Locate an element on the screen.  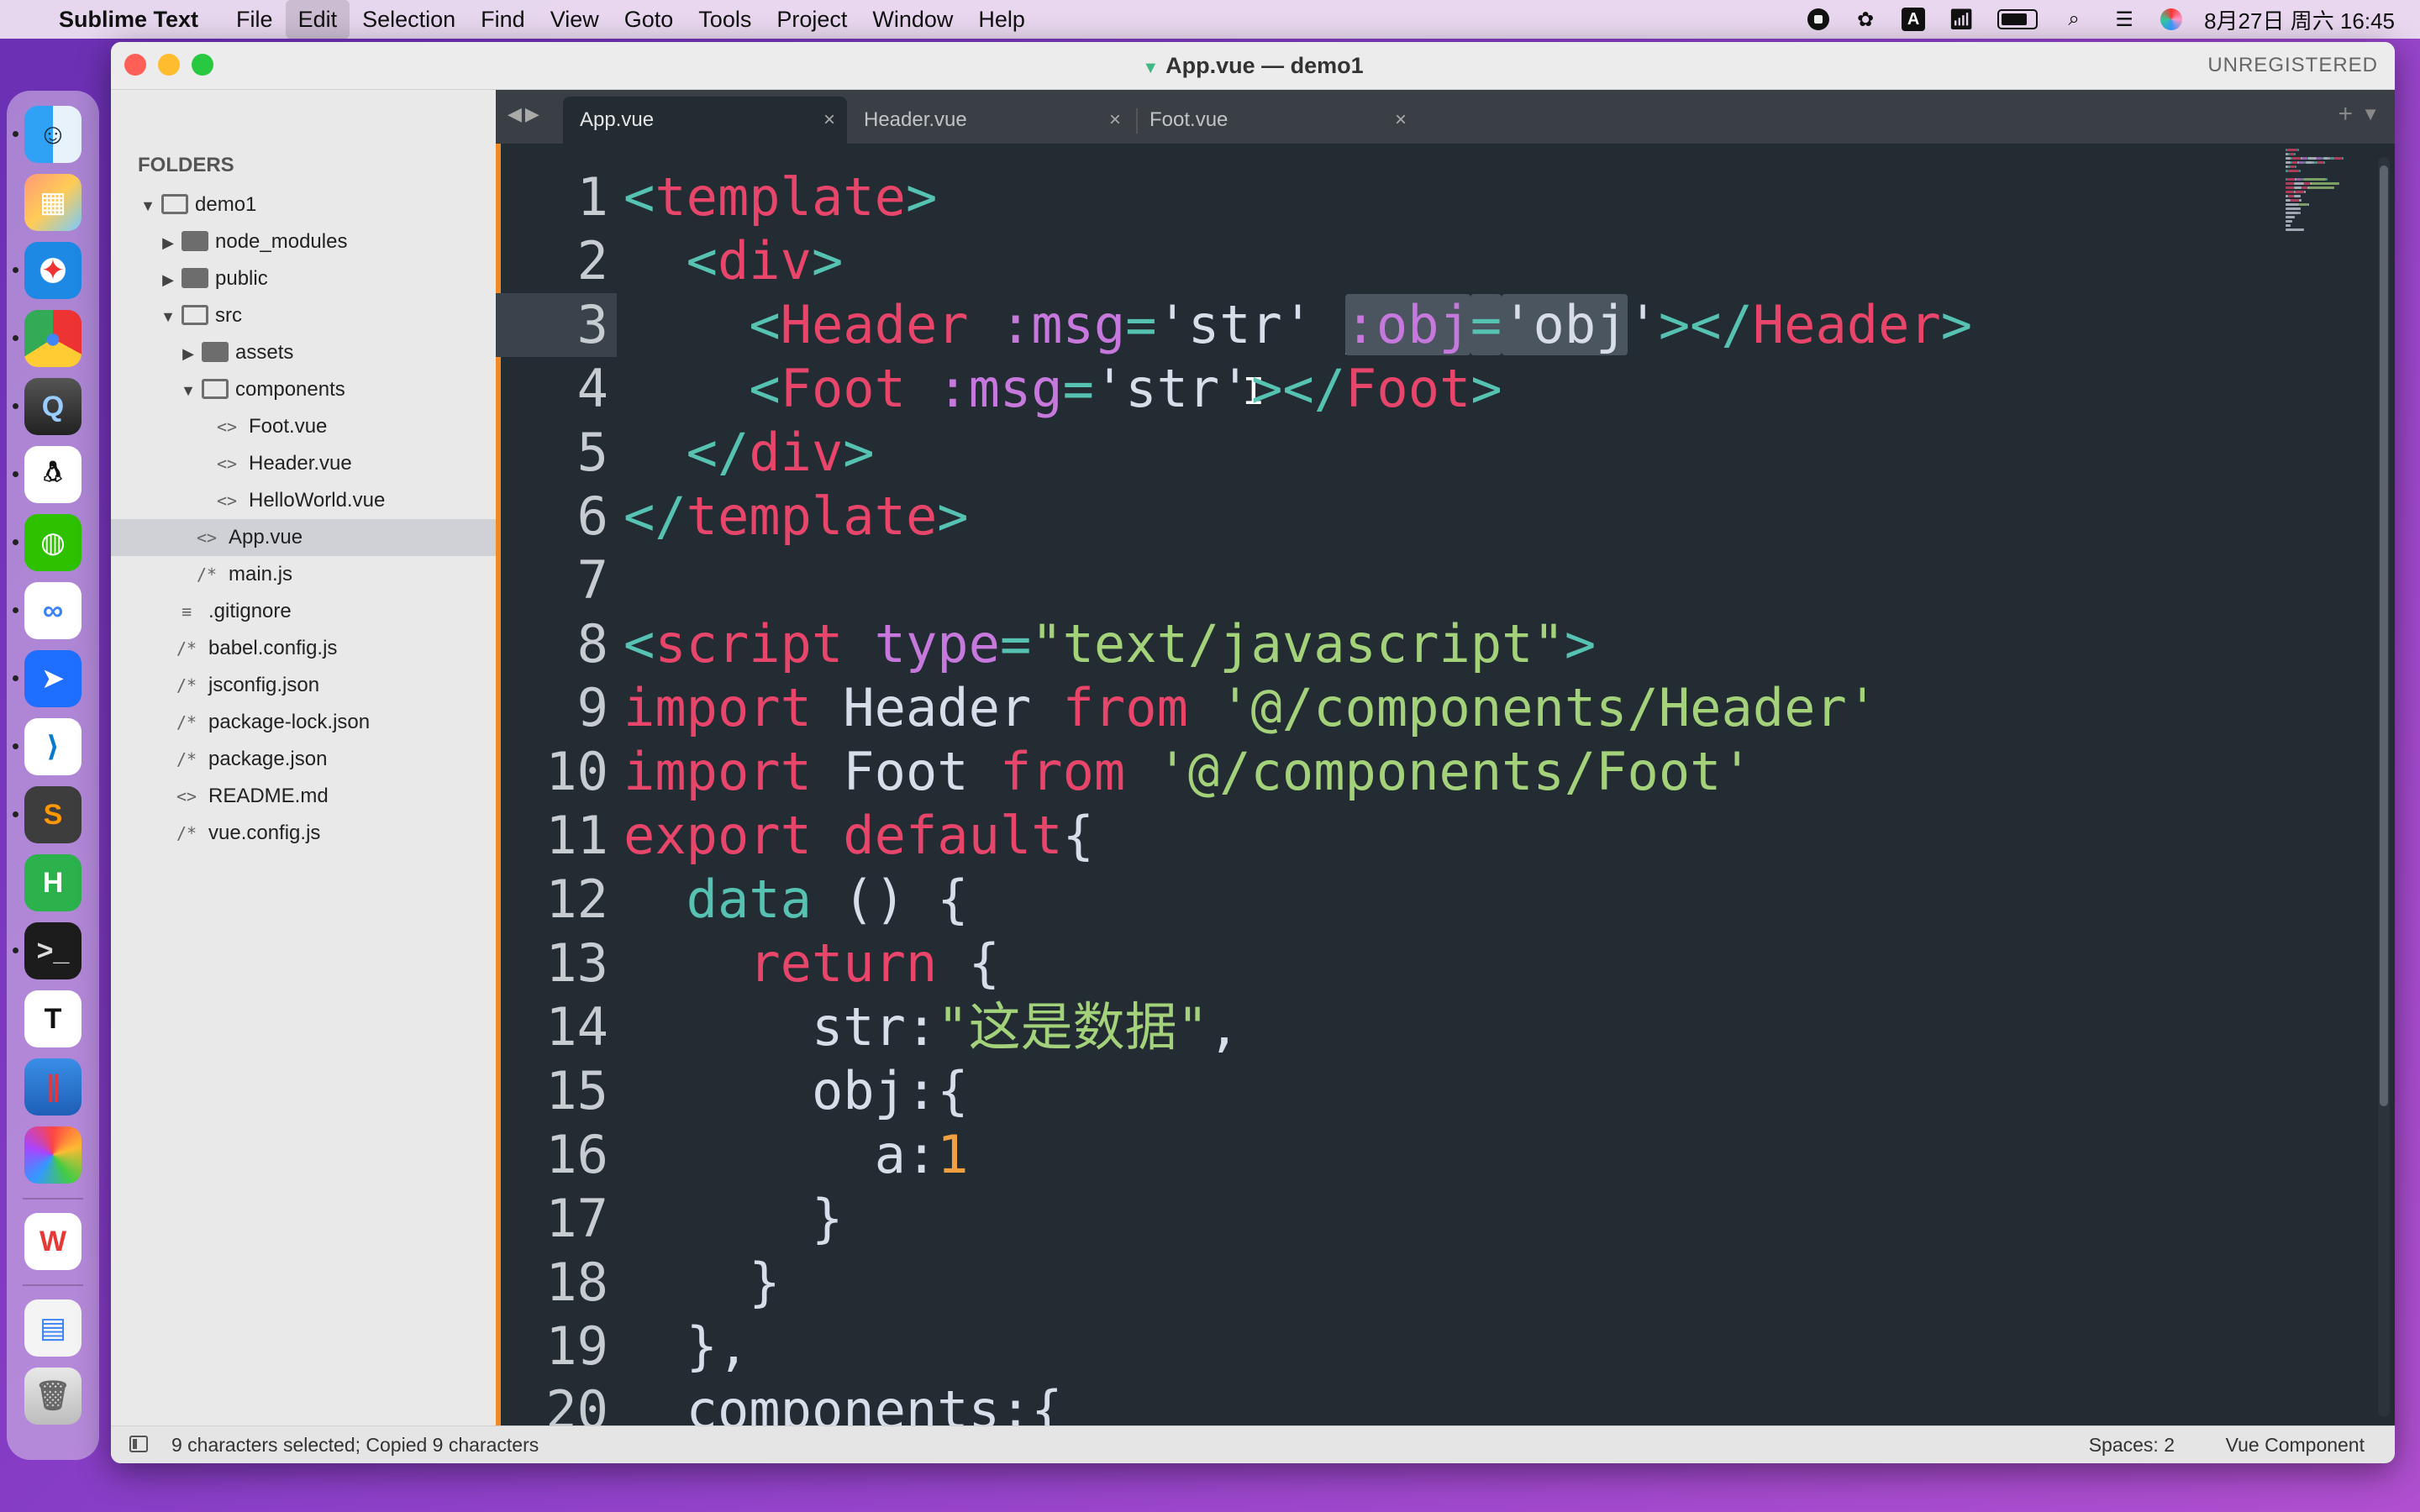
colorpicker-icon is located at coordinates (53, 1155).